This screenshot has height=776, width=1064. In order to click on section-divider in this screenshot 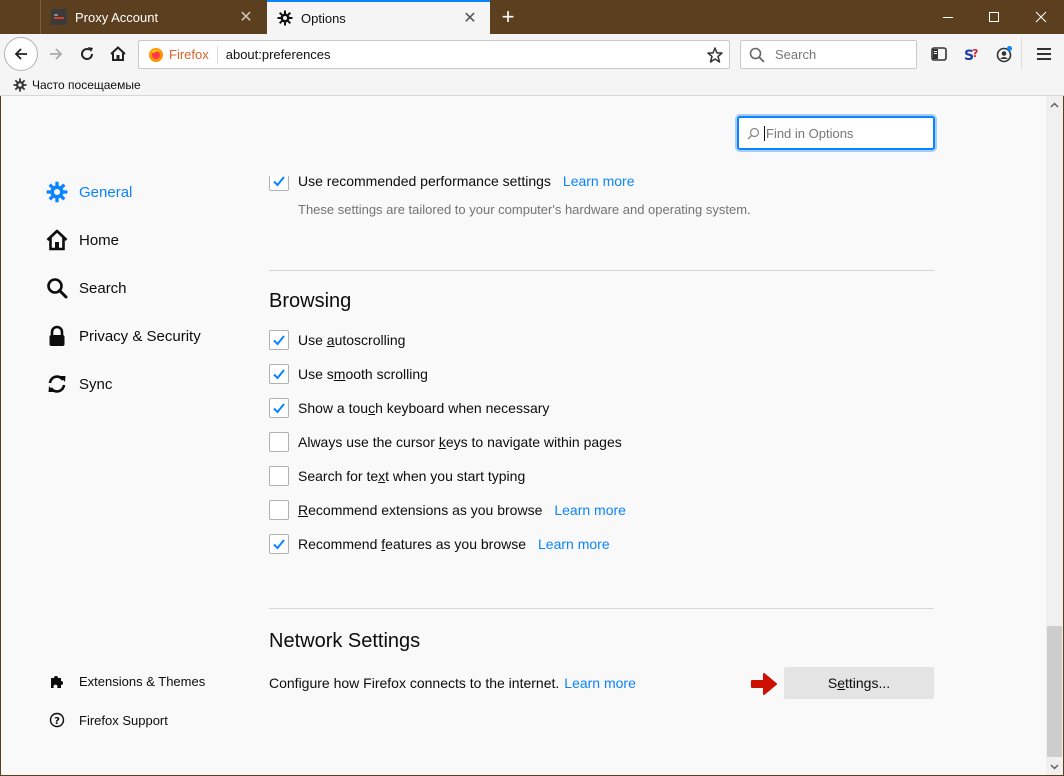, I will do `click(601, 270)`.